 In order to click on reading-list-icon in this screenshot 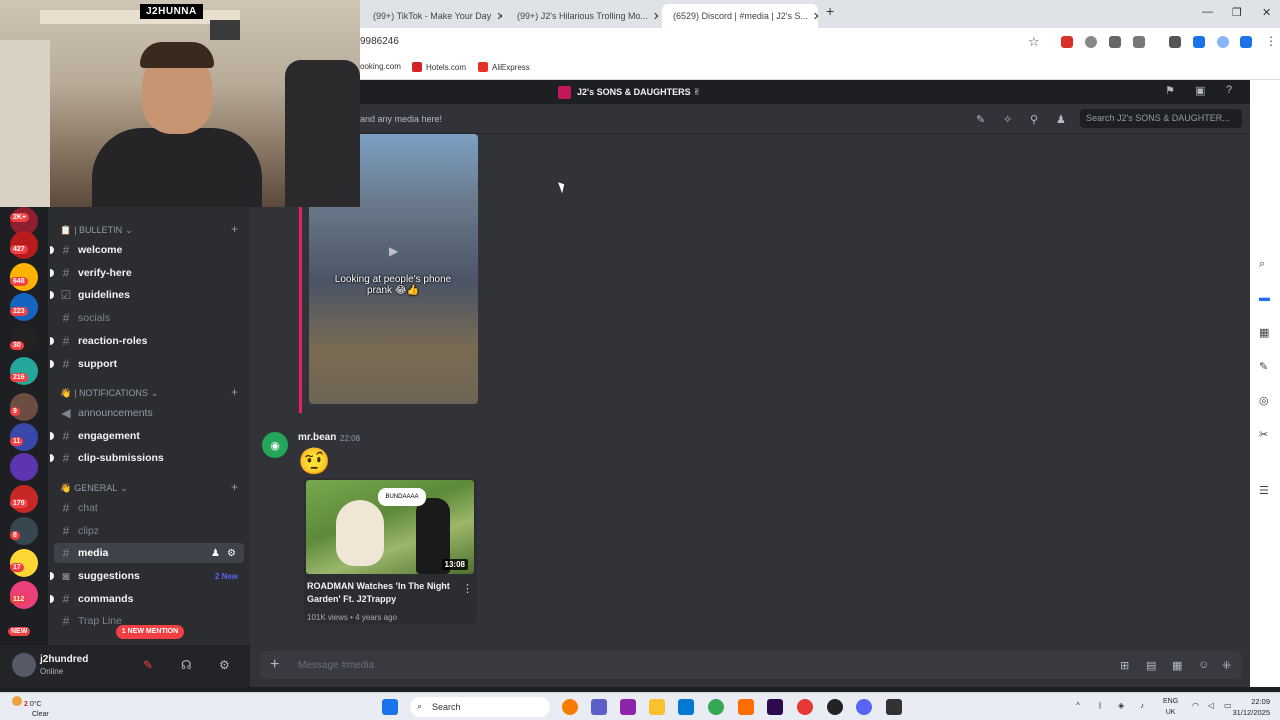, I will do `click(1175, 42)`.